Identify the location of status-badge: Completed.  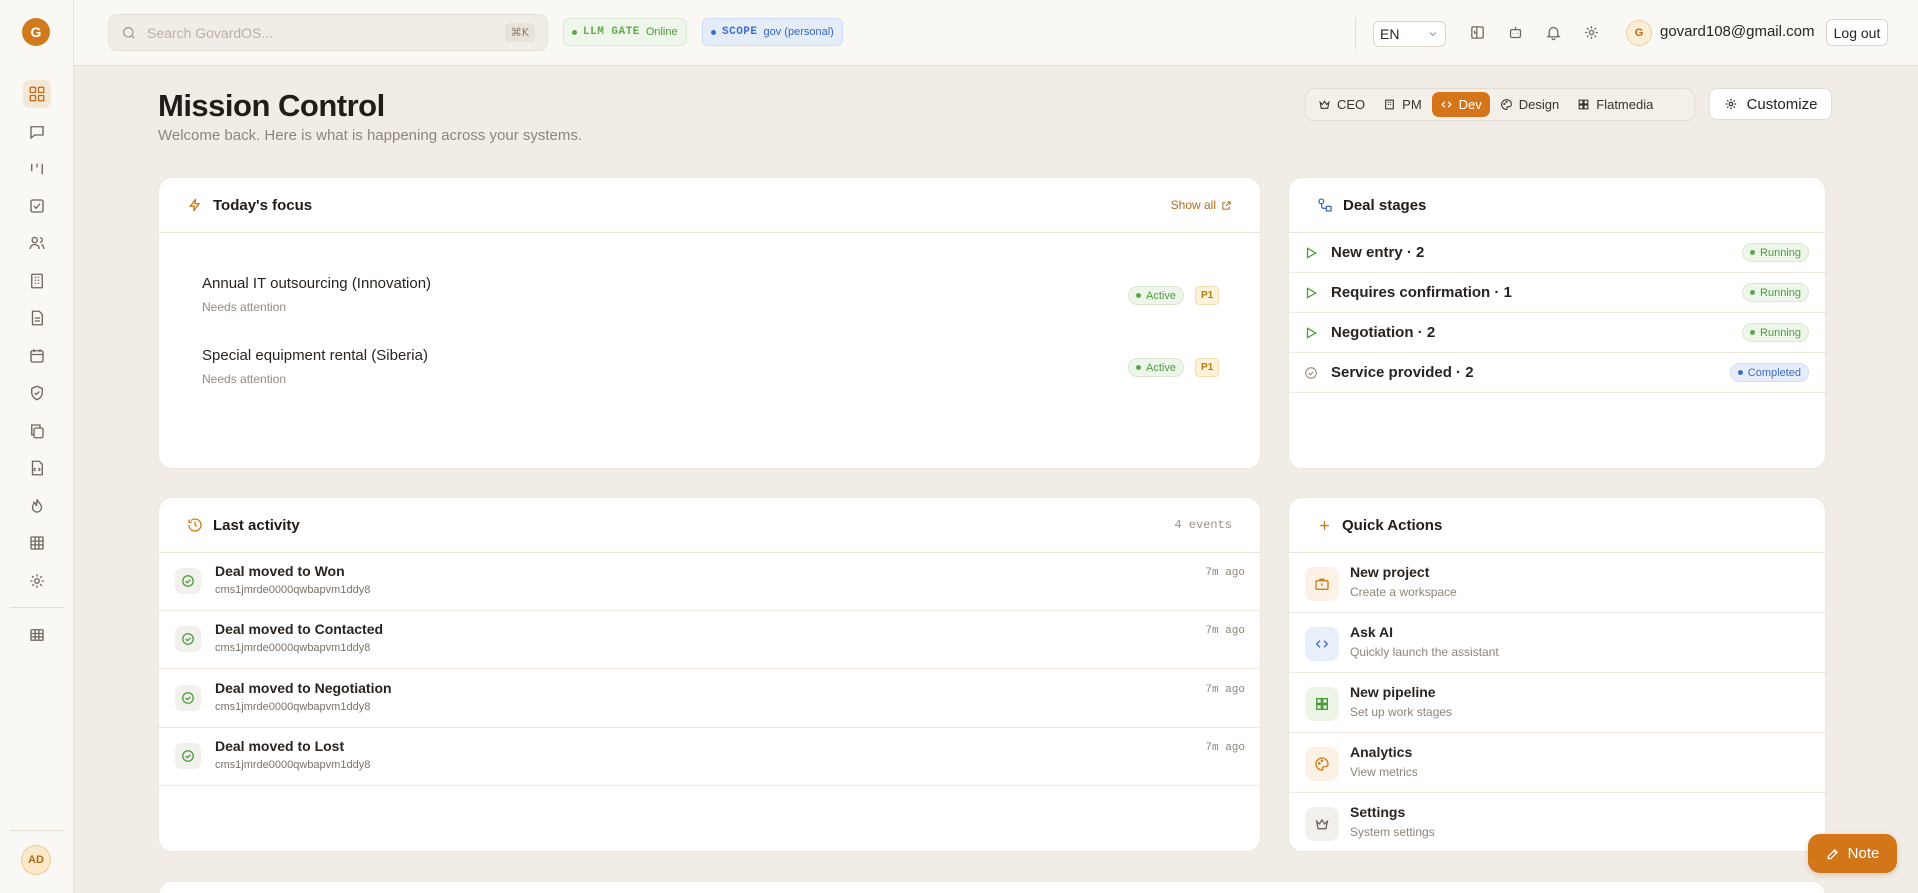
(1769, 372).